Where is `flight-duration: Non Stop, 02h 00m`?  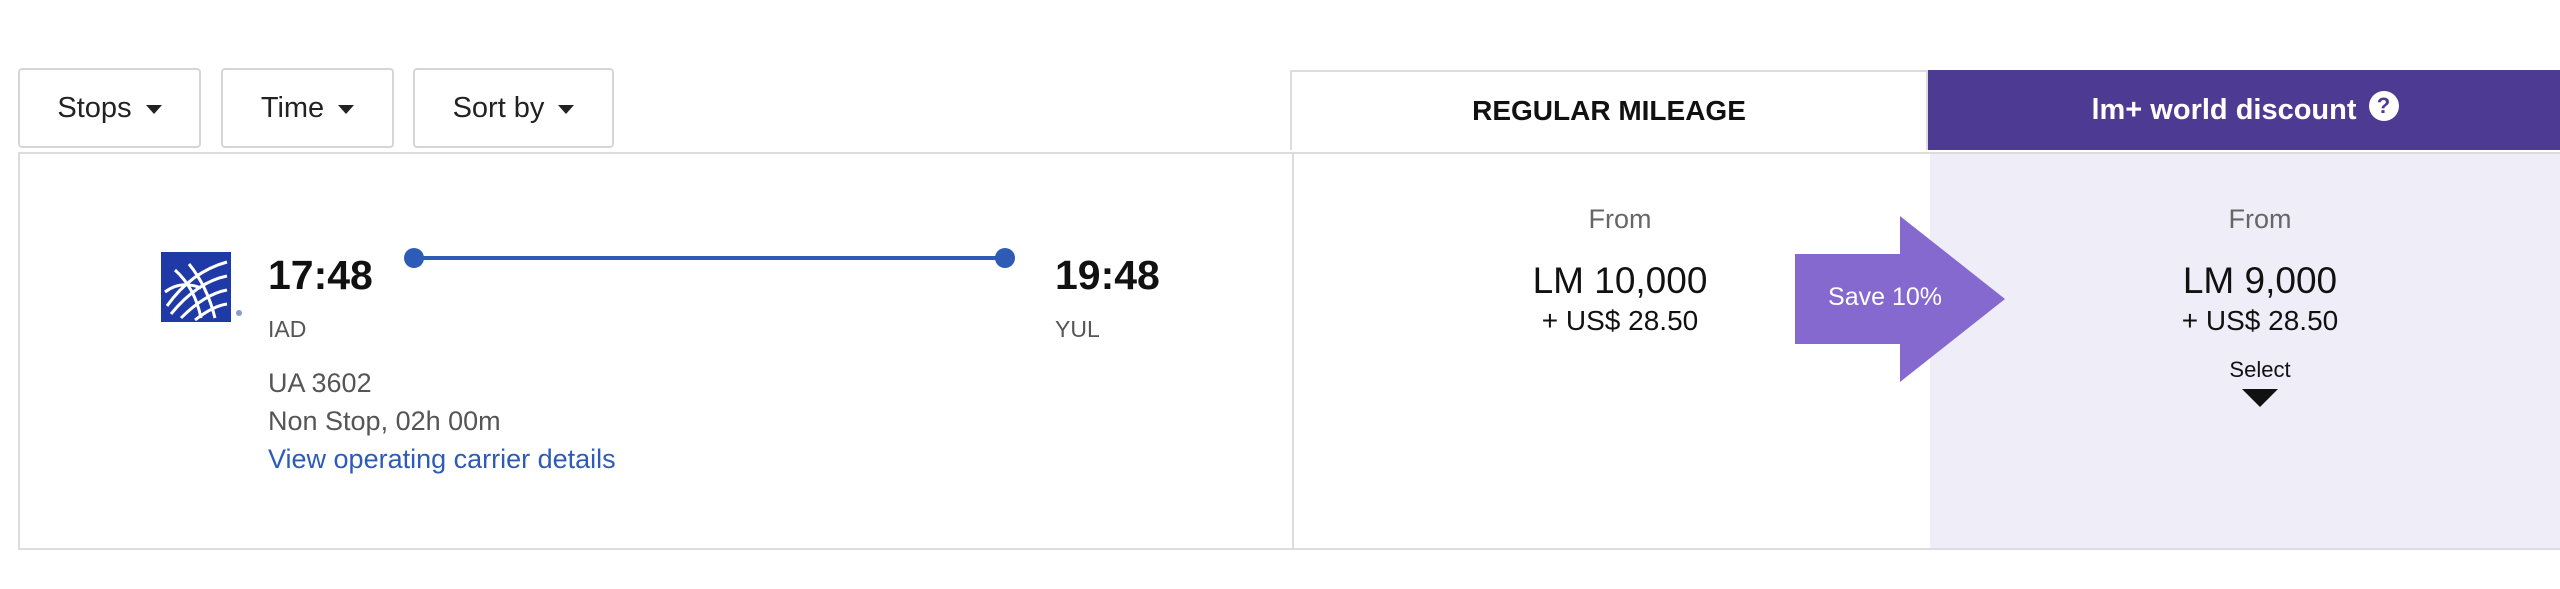
flight-duration: Non Stop, 02h 00m is located at coordinates (384, 421).